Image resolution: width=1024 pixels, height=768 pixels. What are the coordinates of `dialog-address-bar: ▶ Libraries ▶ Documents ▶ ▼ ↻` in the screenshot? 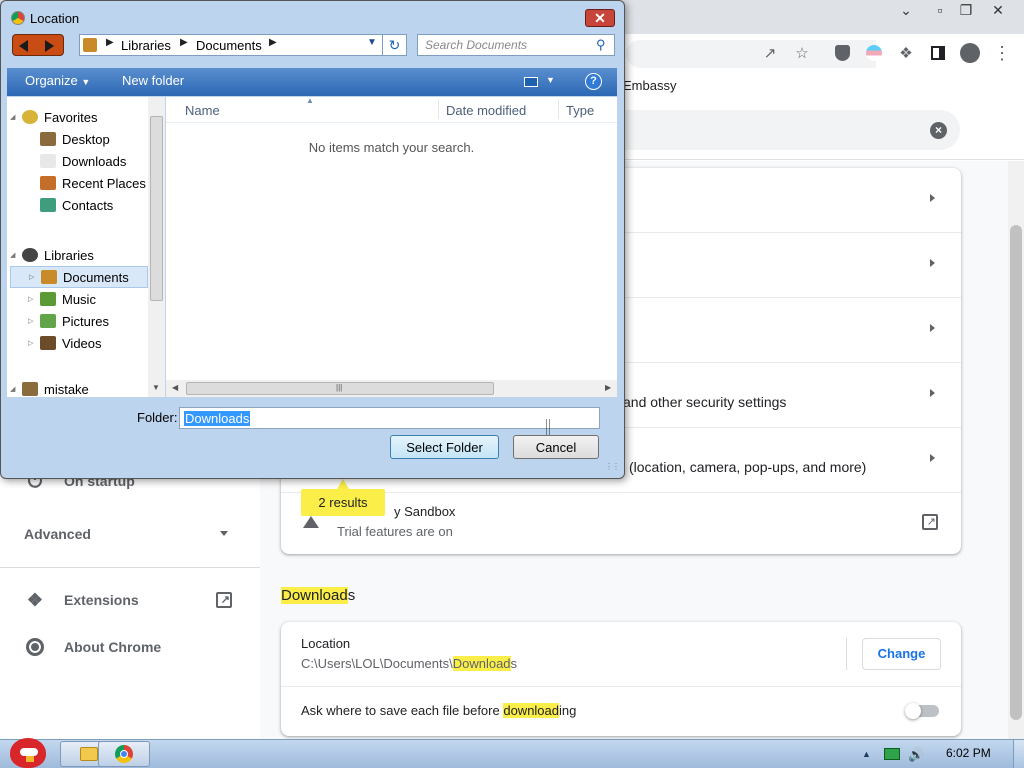 It's located at (243, 45).